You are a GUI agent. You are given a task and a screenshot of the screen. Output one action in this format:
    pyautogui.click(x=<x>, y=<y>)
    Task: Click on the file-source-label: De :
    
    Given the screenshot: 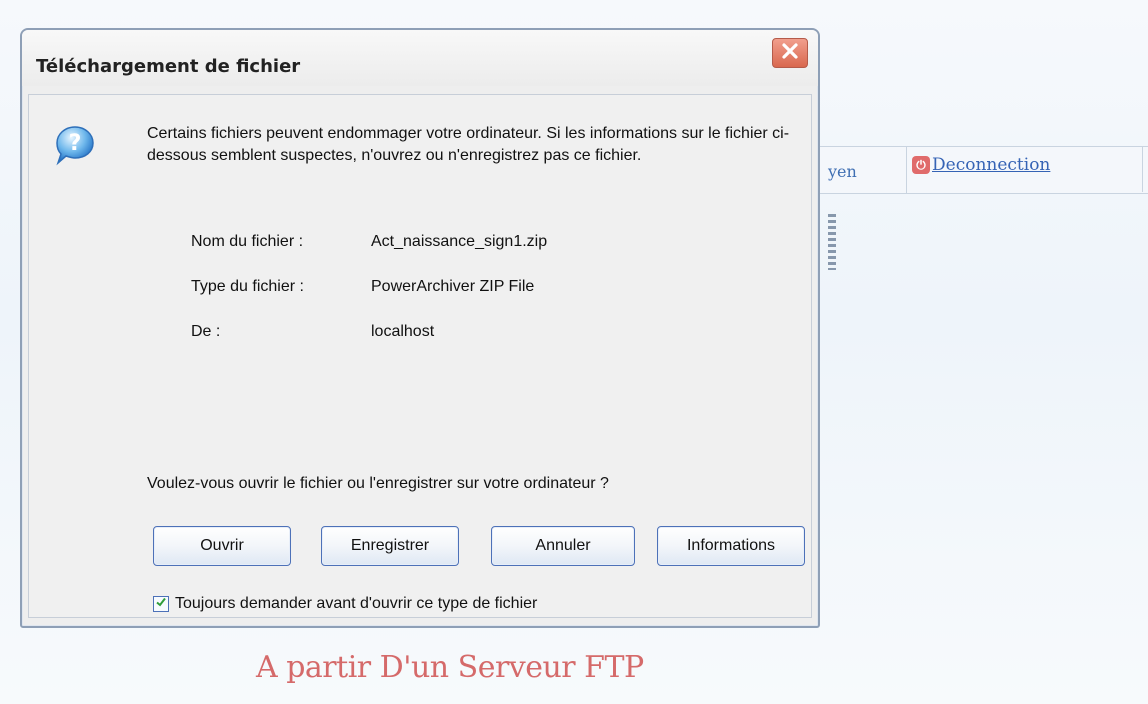 What is the action you would take?
    pyautogui.click(x=206, y=331)
    